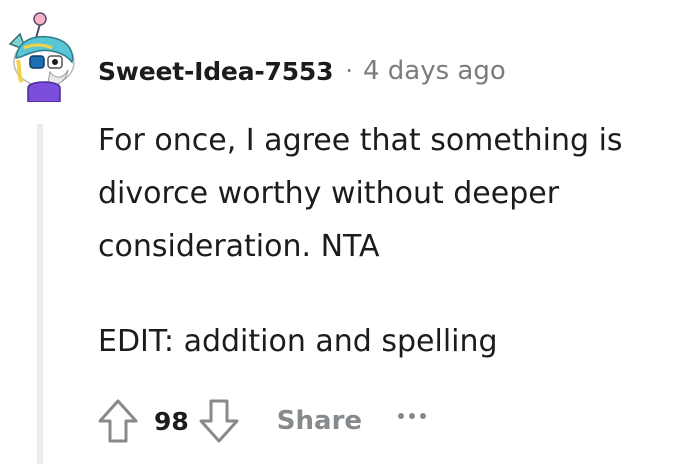 This screenshot has width=700, height=464. I want to click on avatar, so click(44, 55).